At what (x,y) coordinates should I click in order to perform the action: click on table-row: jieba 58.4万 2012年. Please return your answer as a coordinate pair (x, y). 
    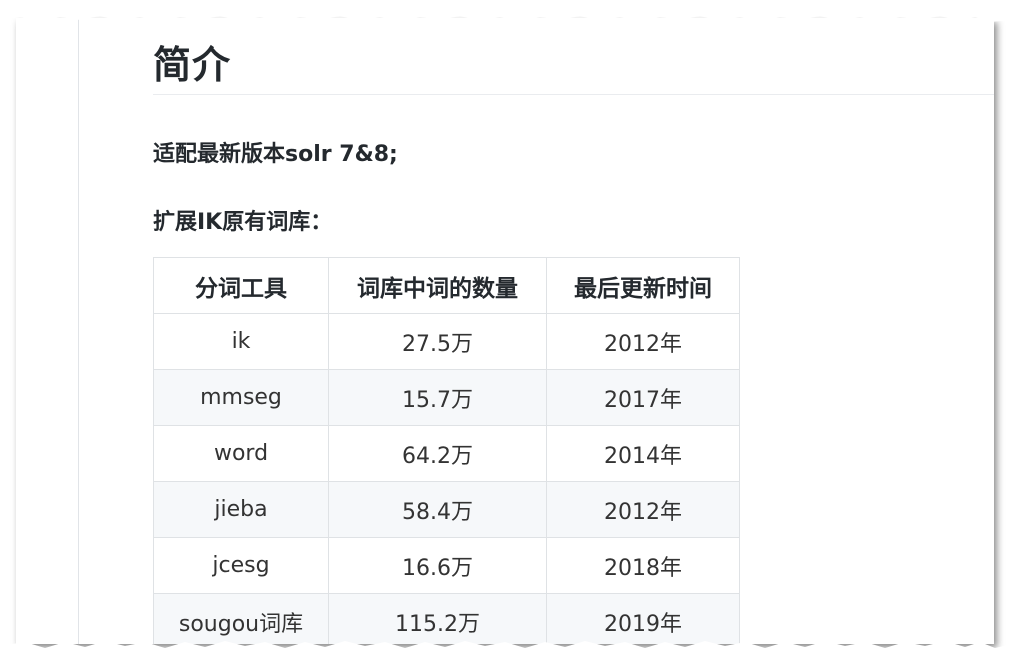
    Looking at the image, I should click on (446, 509).